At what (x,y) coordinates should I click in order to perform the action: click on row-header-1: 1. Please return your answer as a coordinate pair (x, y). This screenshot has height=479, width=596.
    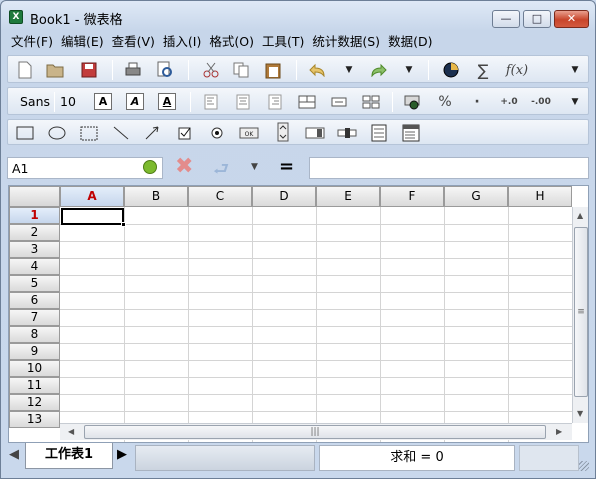
    Looking at the image, I should click on (34, 215).